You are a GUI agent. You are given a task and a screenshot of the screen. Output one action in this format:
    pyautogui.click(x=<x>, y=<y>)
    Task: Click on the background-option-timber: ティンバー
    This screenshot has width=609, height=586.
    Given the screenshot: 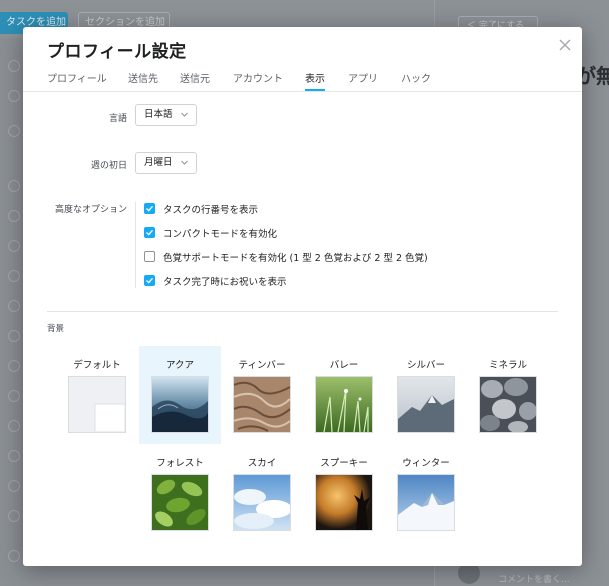 What is the action you would take?
    pyautogui.click(x=262, y=395)
    